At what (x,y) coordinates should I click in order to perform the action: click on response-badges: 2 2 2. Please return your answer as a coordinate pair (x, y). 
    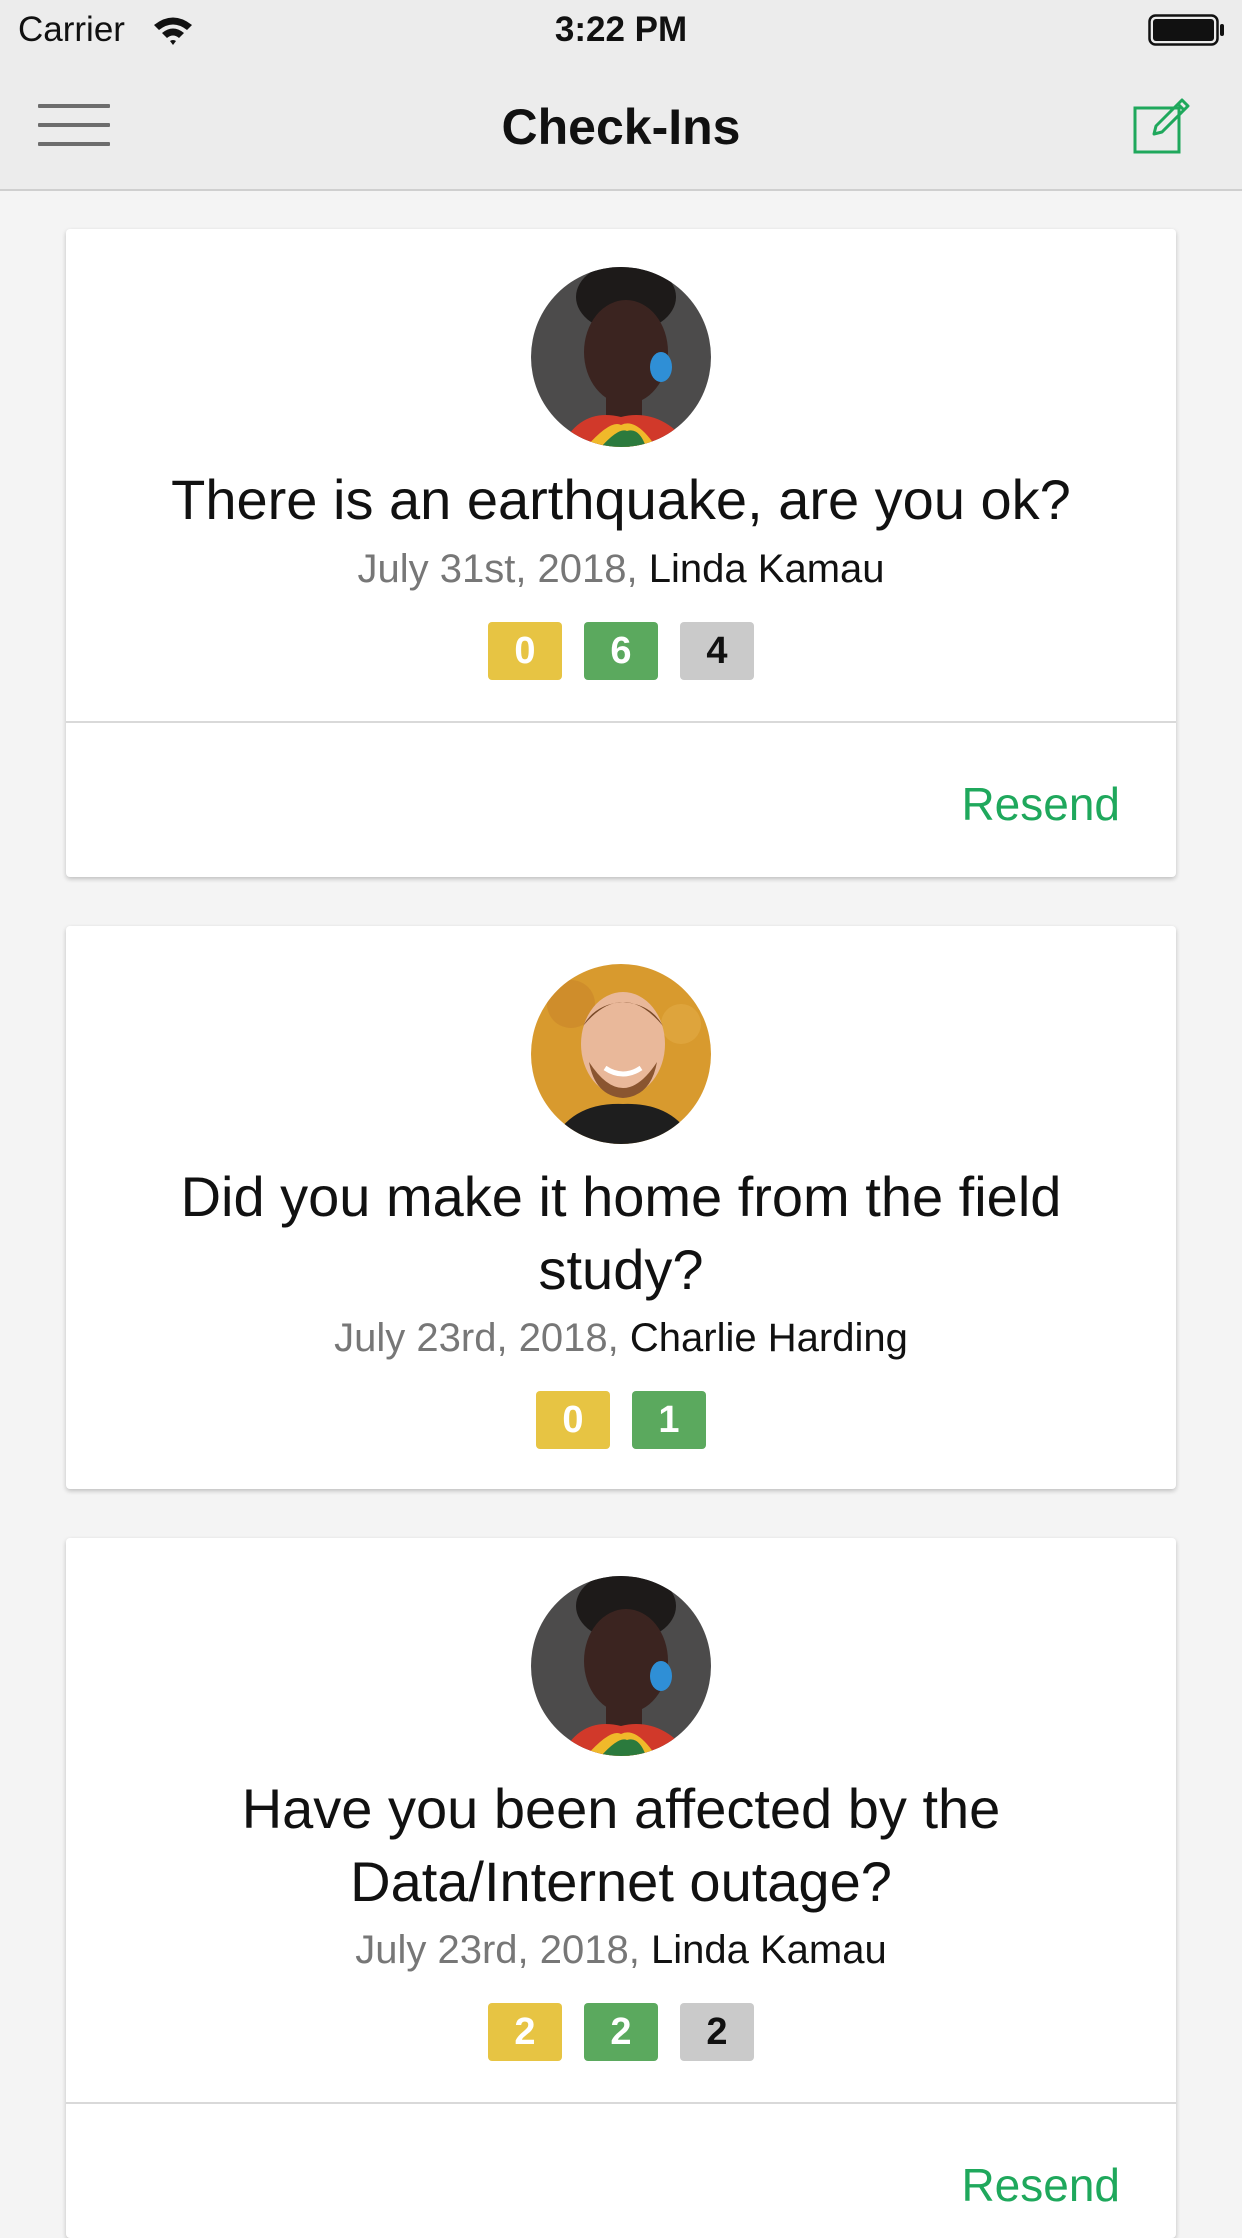
    Looking at the image, I should click on (621, 2032).